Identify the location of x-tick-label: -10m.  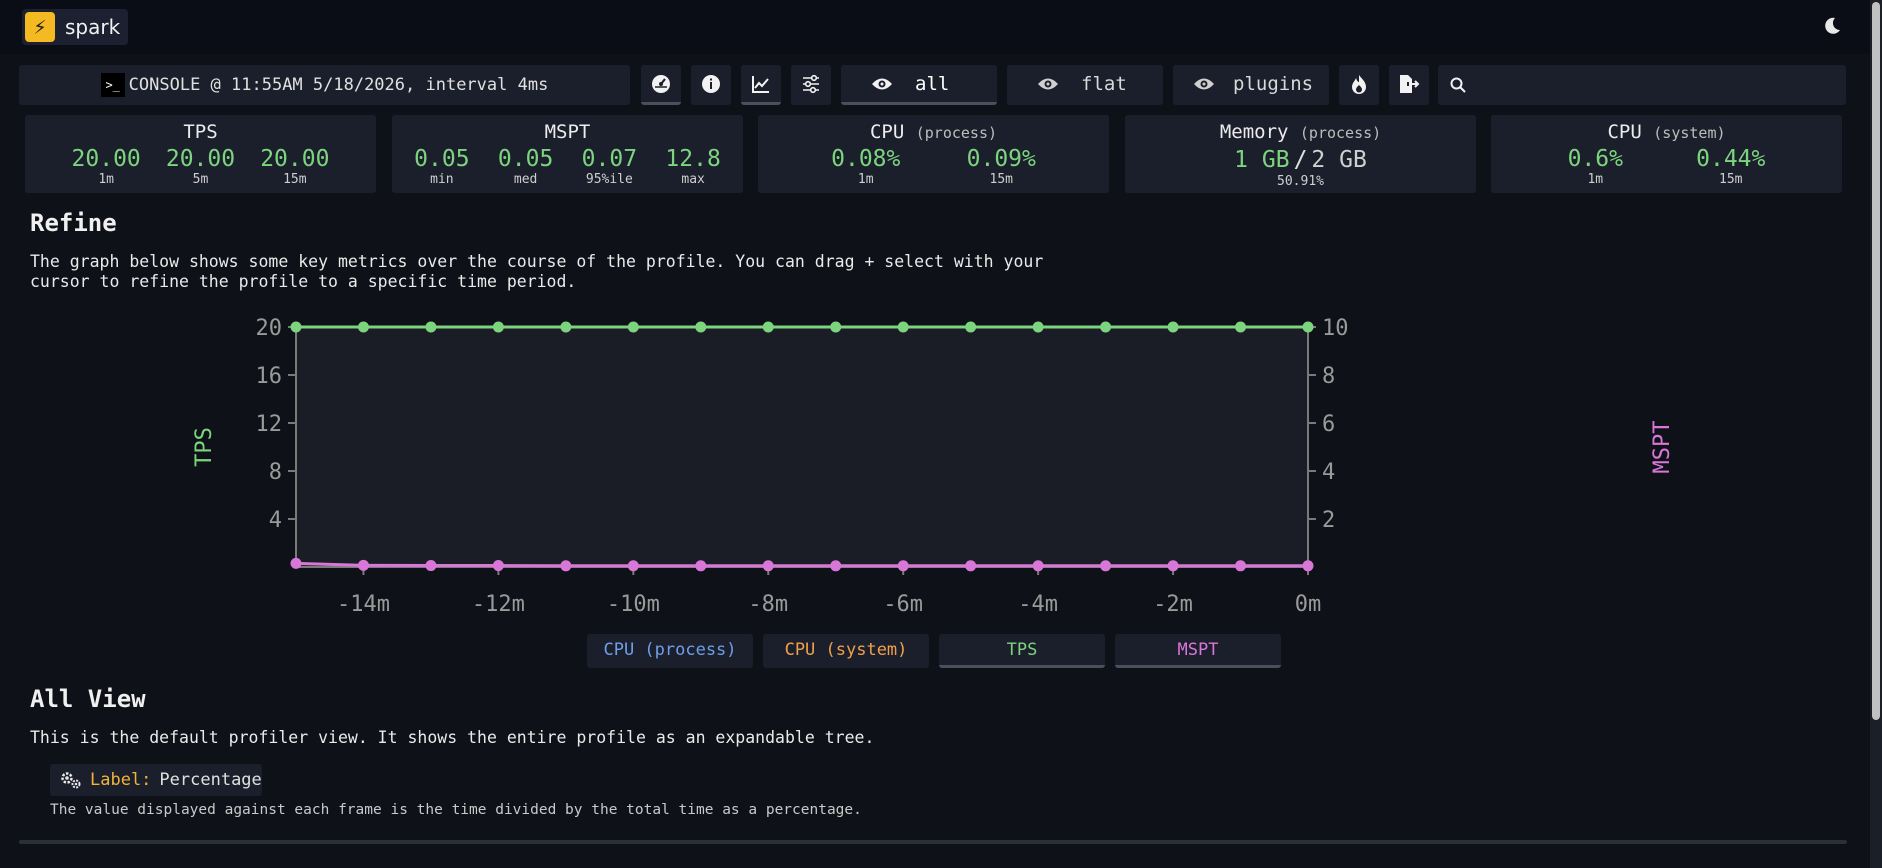
(633, 604).